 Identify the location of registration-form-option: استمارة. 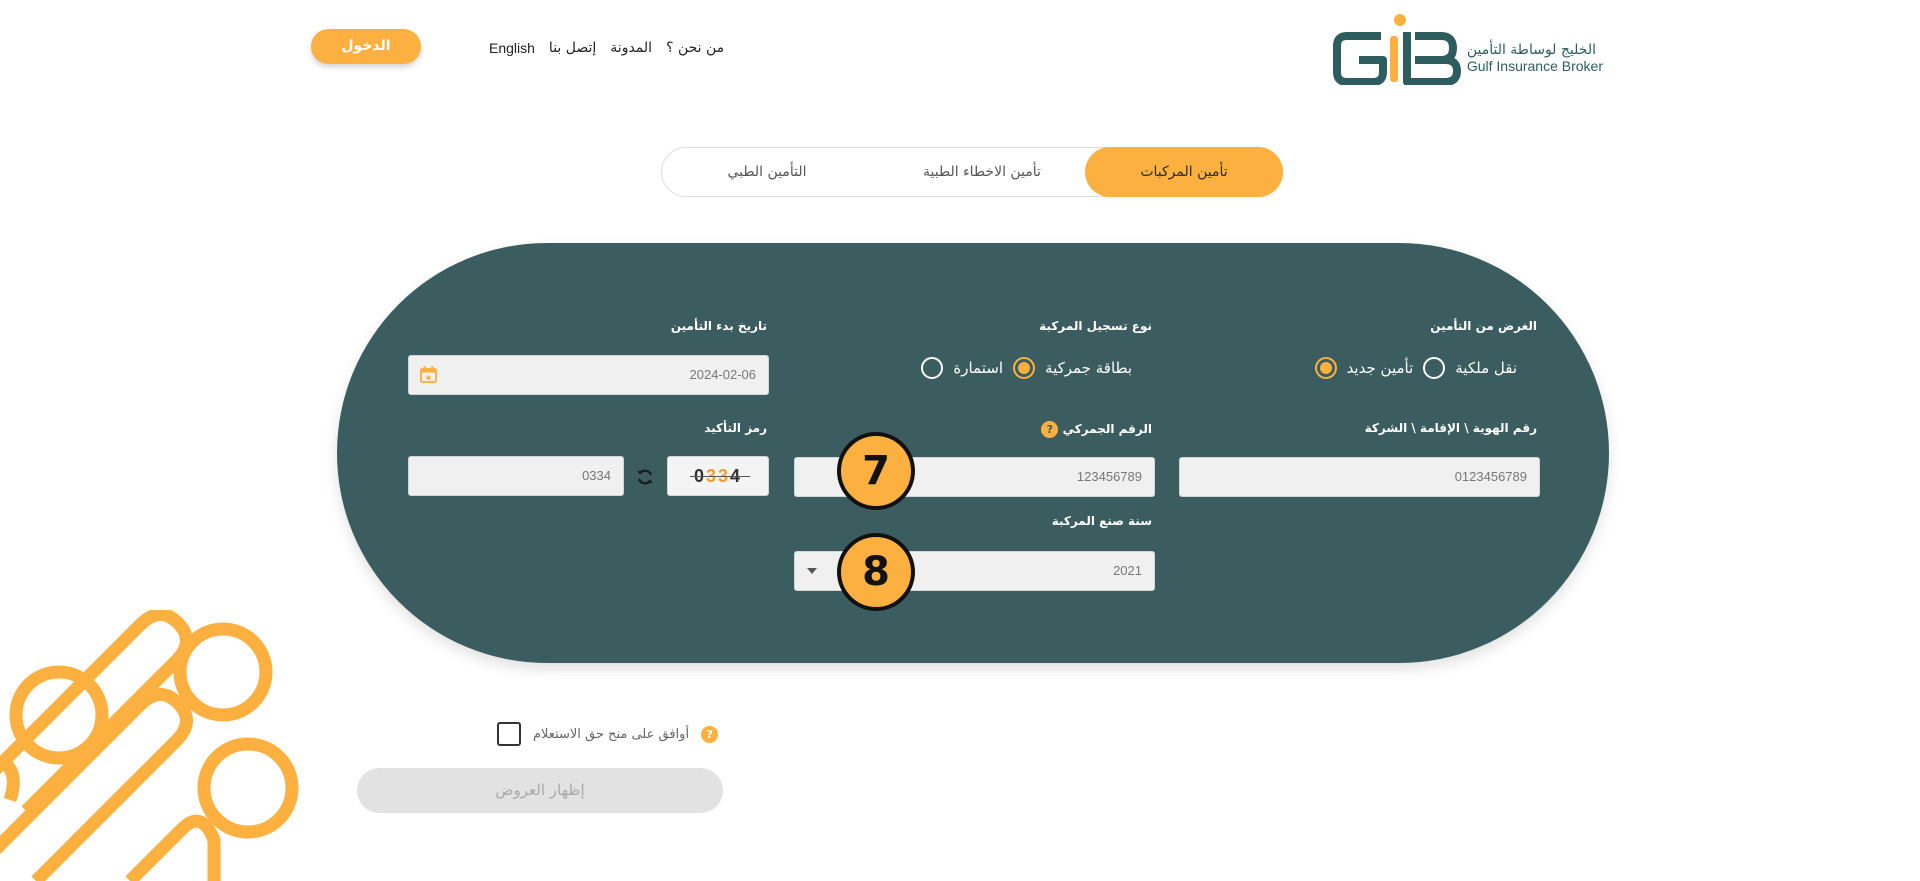
(962, 368).